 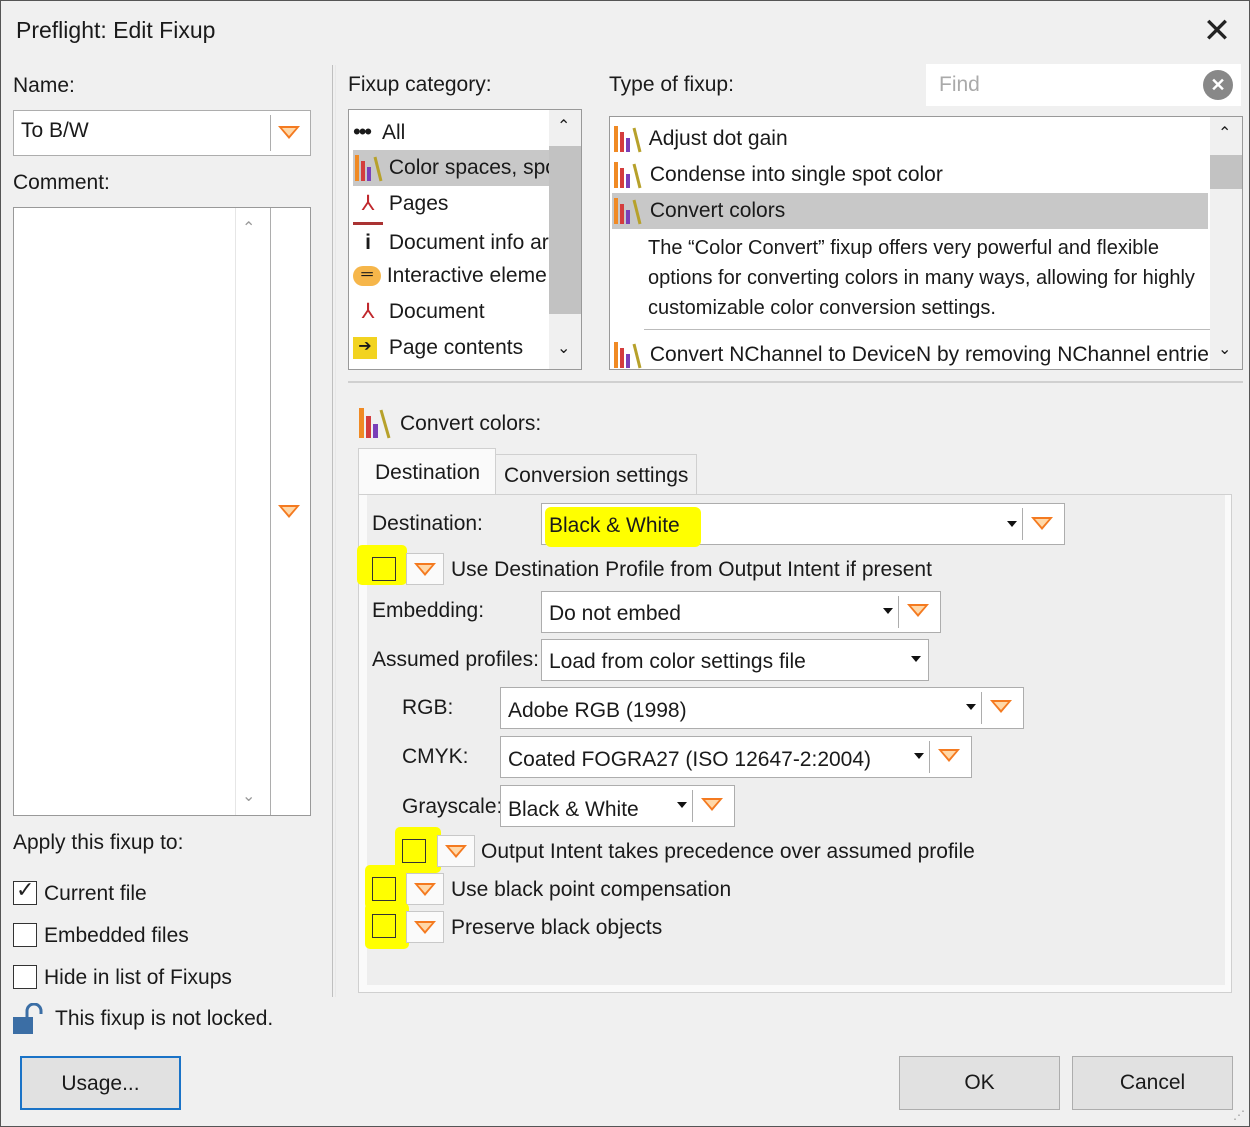 What do you see at coordinates (795, 382) in the screenshot?
I see `section-divider` at bounding box center [795, 382].